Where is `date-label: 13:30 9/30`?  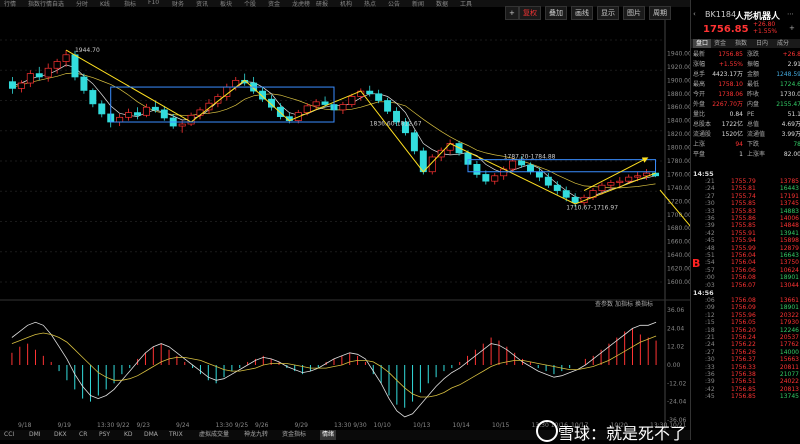 date-label: 13:30 9/30 is located at coordinates (350, 425).